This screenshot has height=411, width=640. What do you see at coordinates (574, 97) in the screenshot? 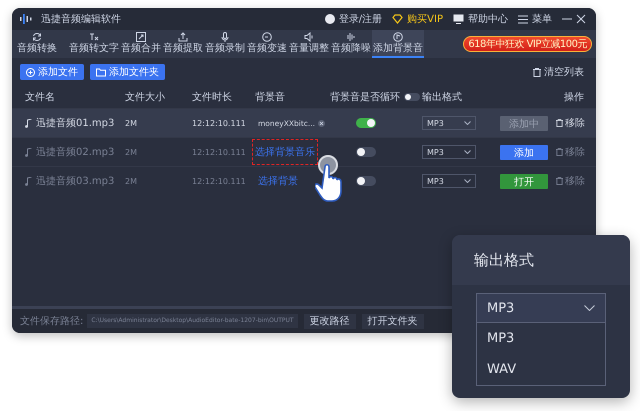
I see `column-header: 操作` at bounding box center [574, 97].